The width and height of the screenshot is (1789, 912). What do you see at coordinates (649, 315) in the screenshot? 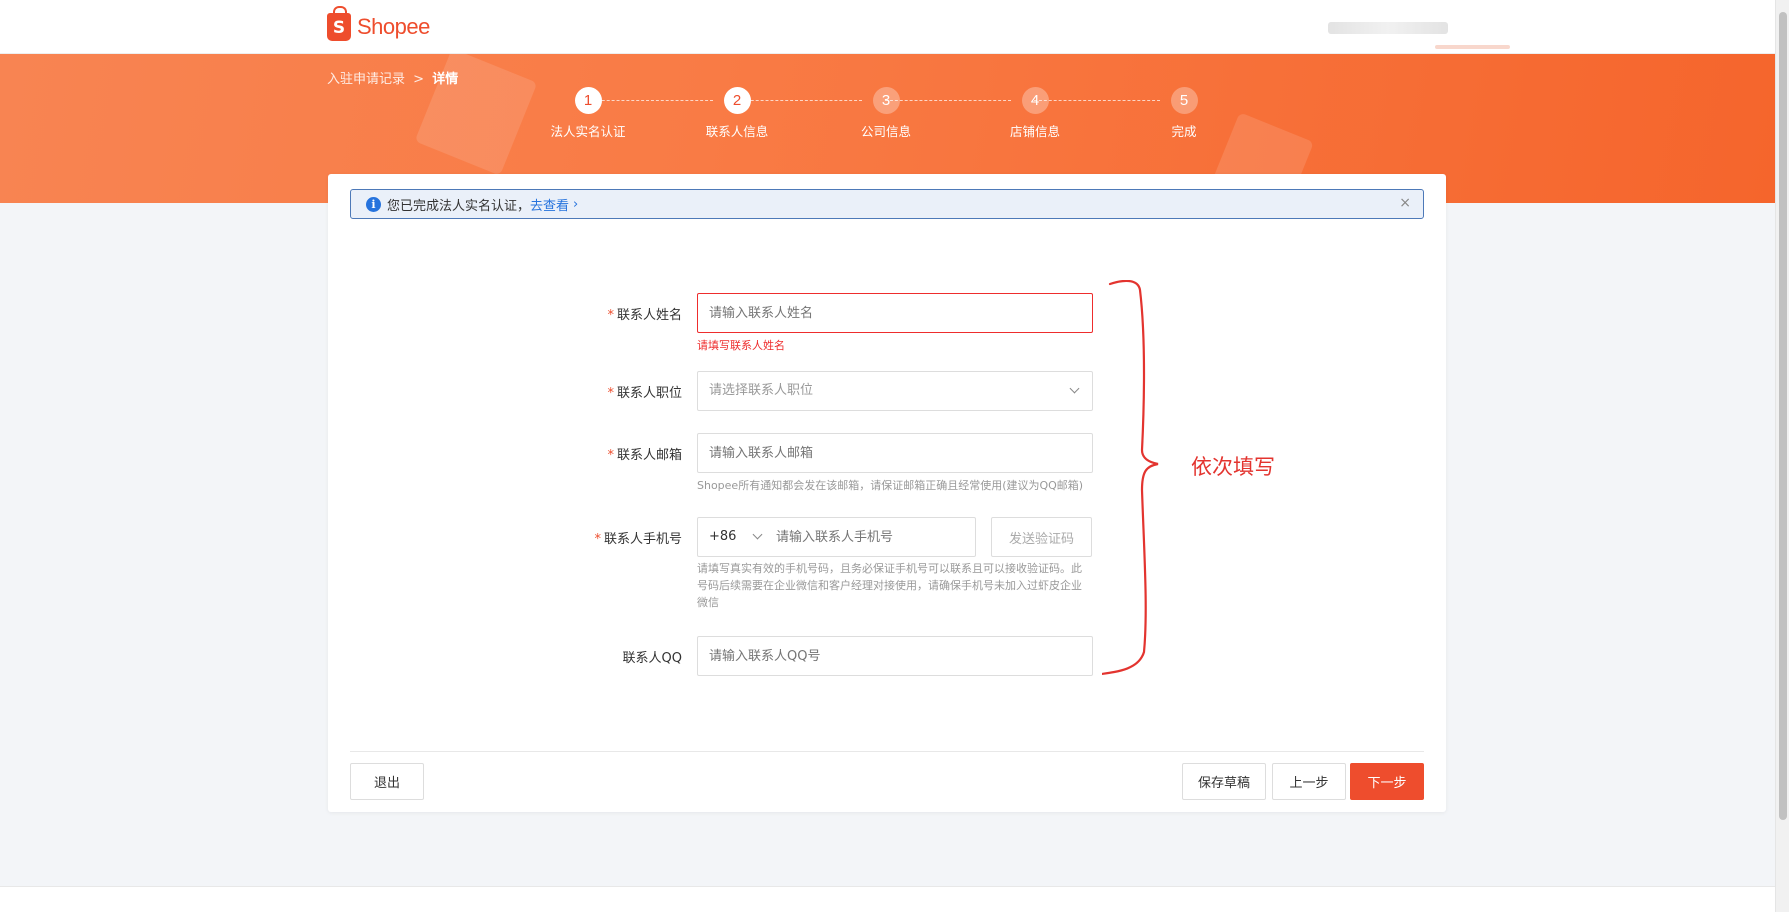
I see `name-label-text: 联系人姓名` at bounding box center [649, 315].